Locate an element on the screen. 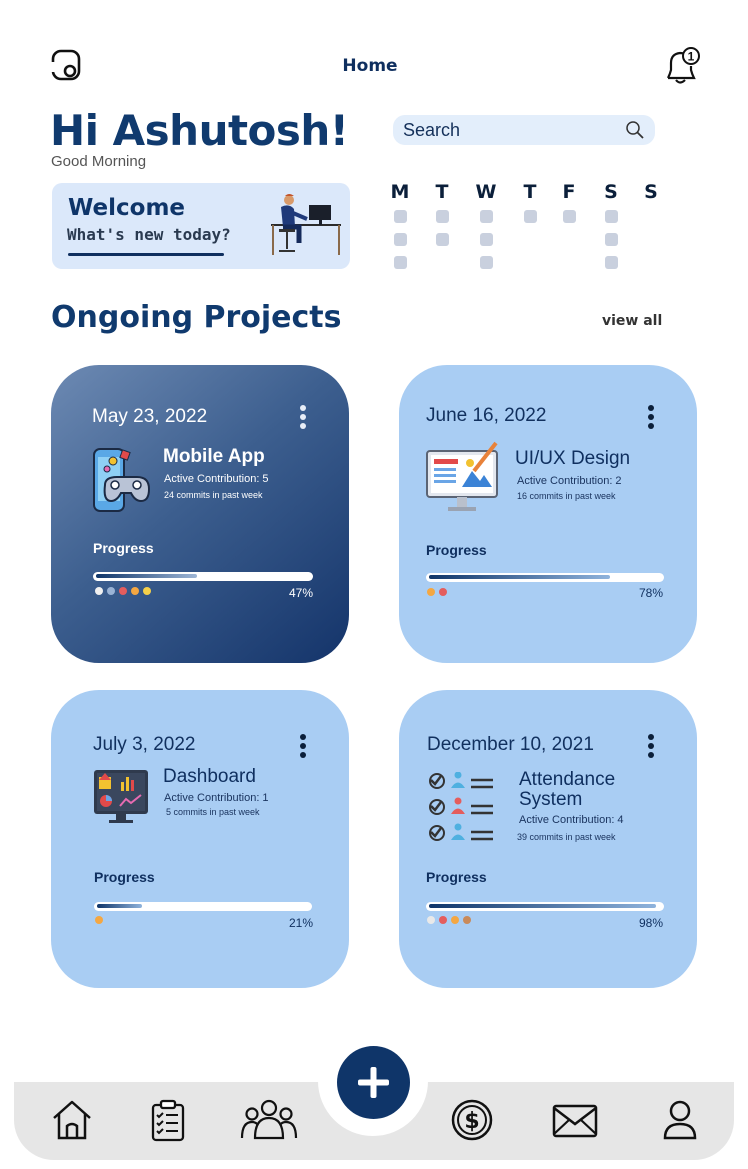  gamepad-phone-icon is located at coordinates (122, 480).